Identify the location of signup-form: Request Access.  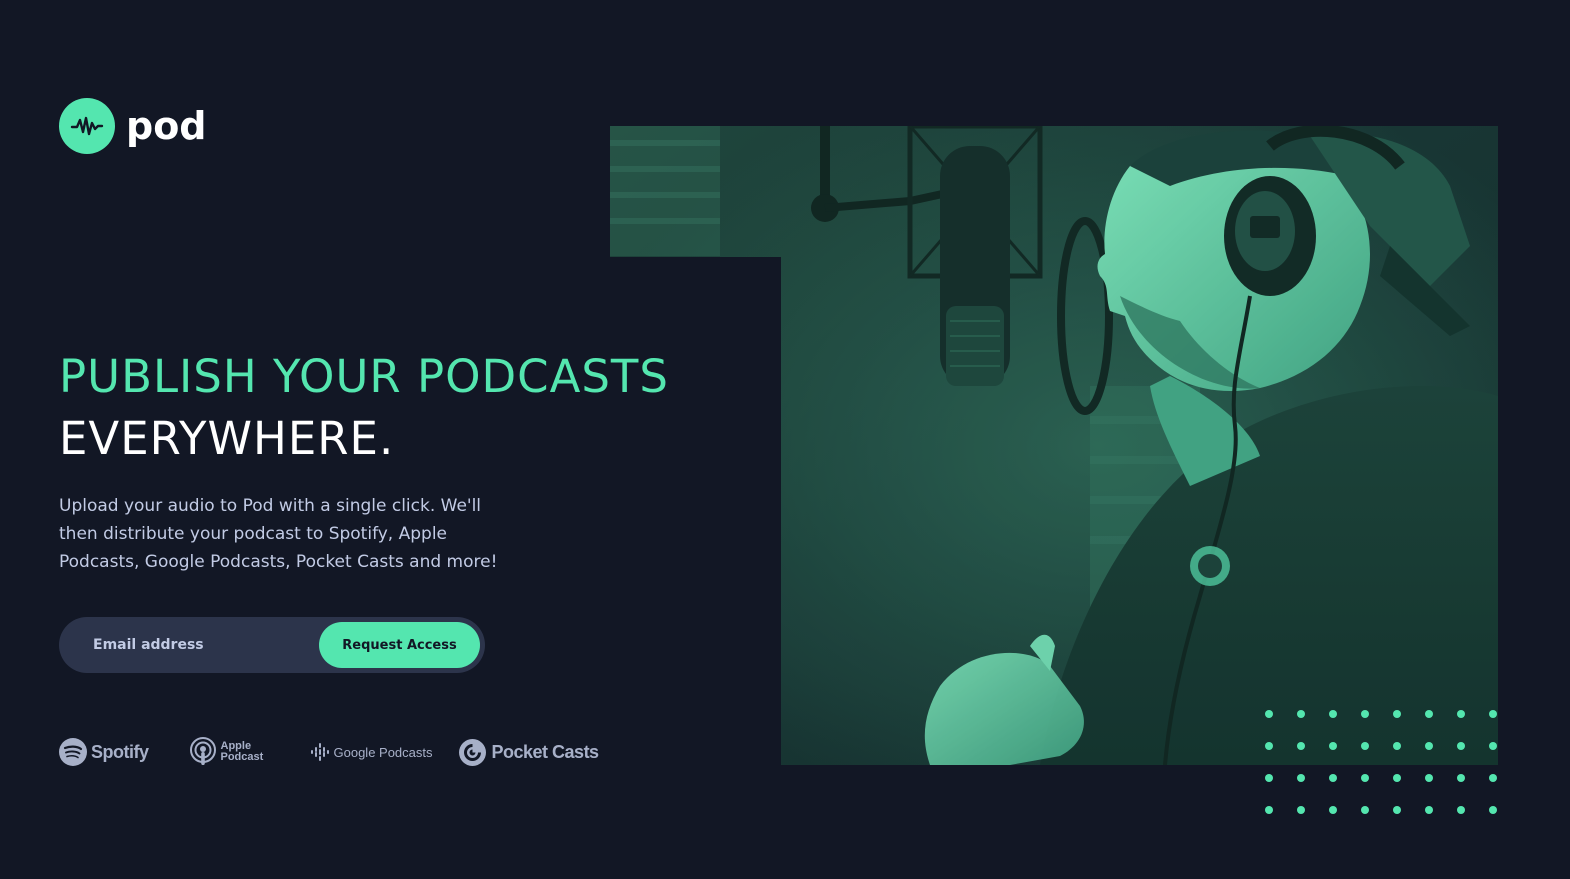
(272, 645).